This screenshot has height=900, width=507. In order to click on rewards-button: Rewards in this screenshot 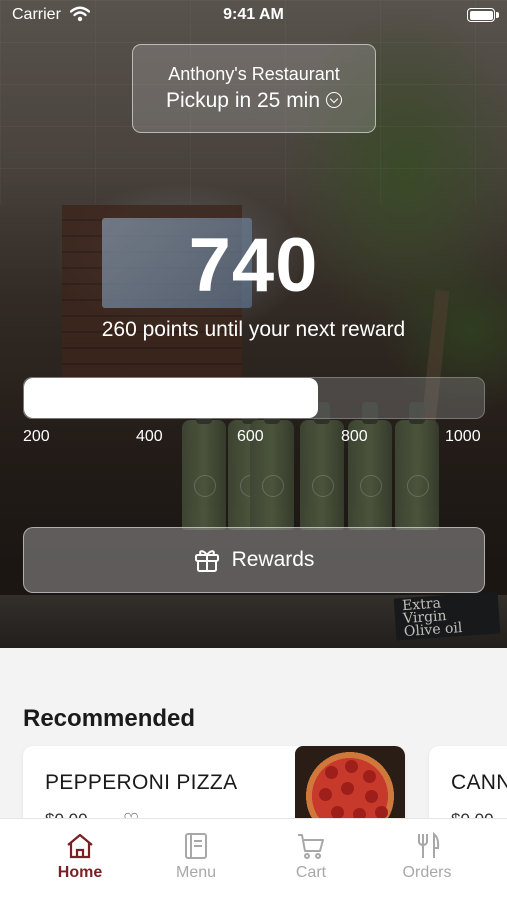, I will do `click(254, 560)`.